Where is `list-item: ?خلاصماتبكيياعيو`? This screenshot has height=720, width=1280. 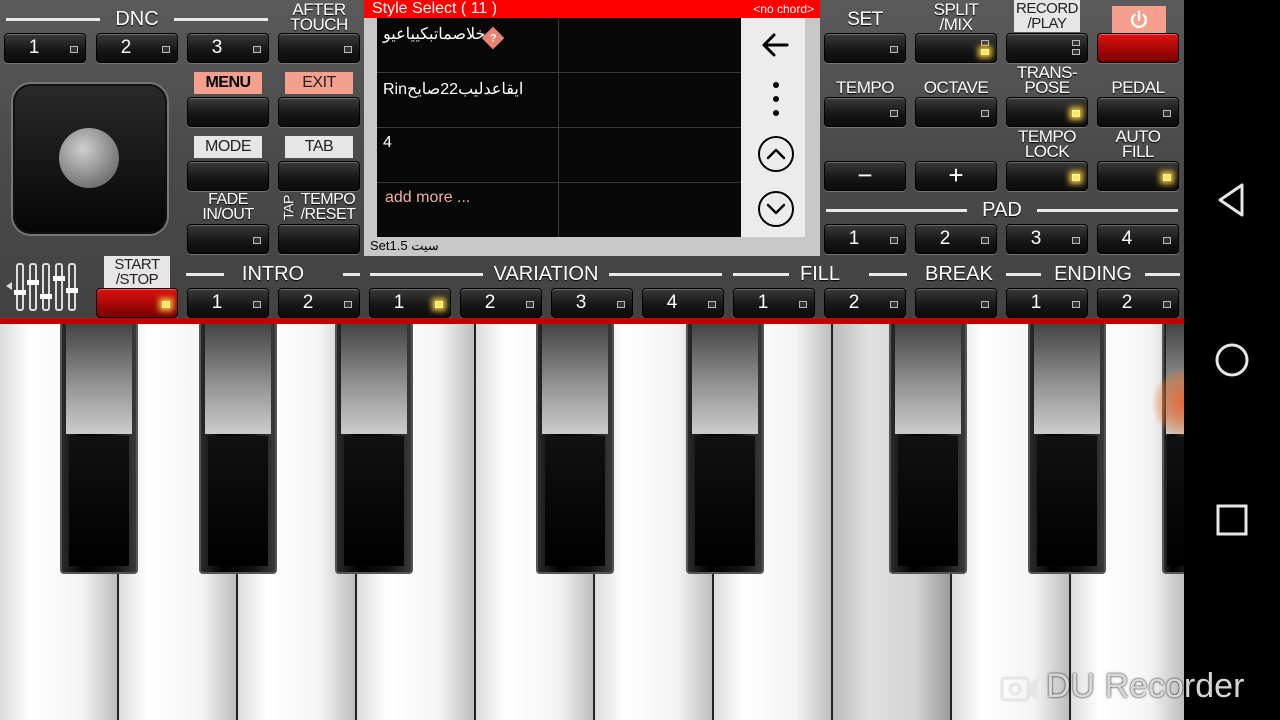 list-item: ?خلاصماتبكيياعيو is located at coordinates (559, 45).